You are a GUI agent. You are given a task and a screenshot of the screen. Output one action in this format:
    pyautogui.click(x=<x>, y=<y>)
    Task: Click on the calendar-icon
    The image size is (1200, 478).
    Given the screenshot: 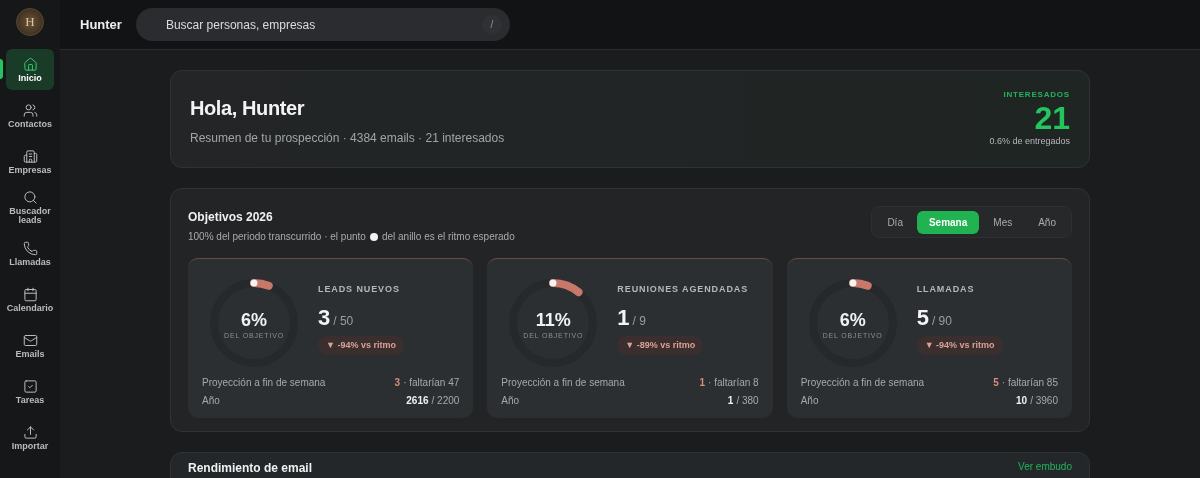 What is the action you would take?
    pyautogui.click(x=30, y=294)
    